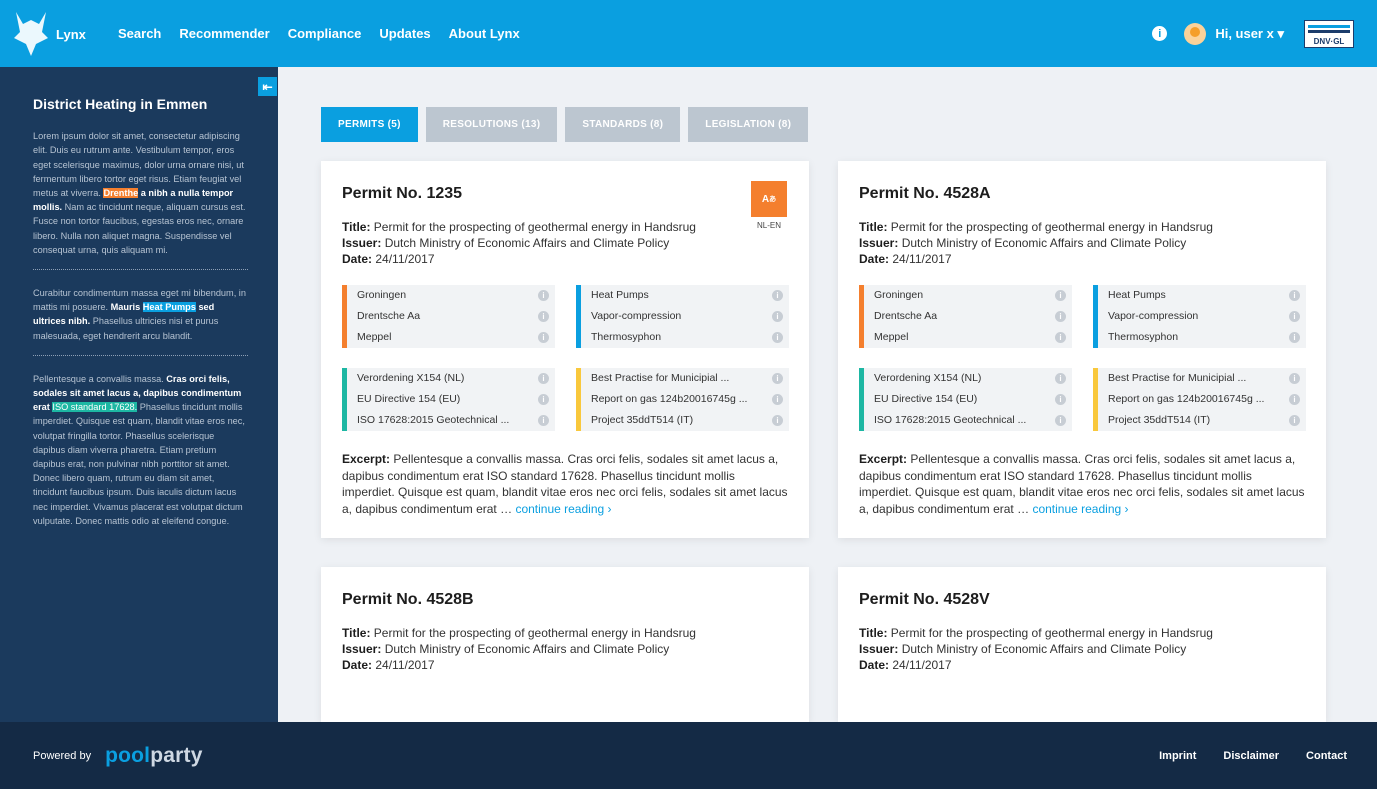 This screenshot has height=789, width=1377. I want to click on poolparty-logo: poolparty, so click(153, 756).